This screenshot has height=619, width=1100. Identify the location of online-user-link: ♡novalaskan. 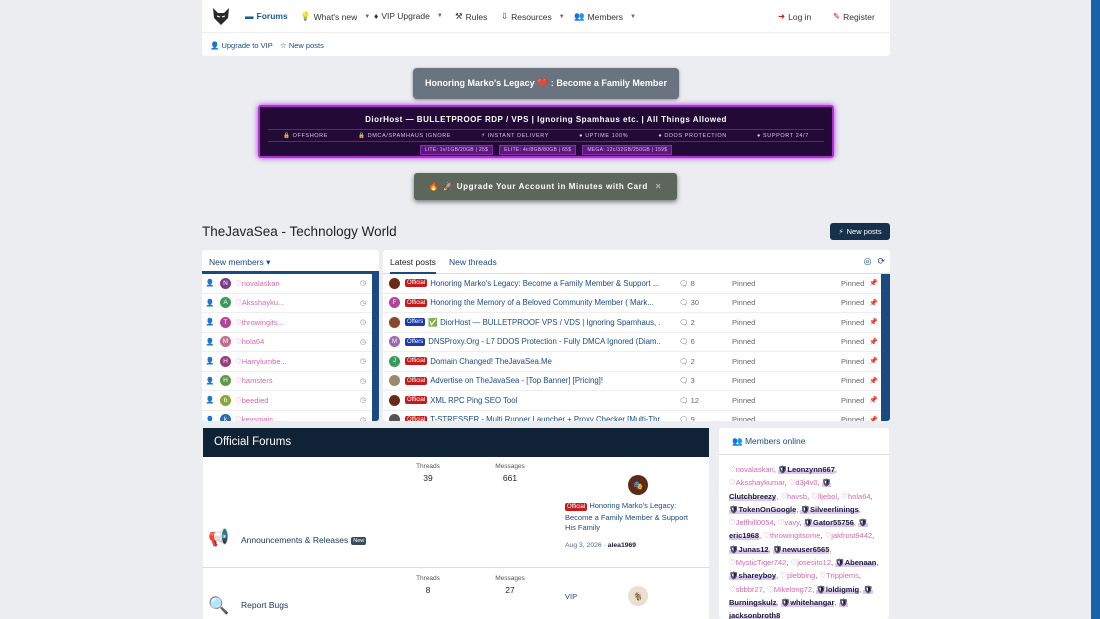
(751, 469).